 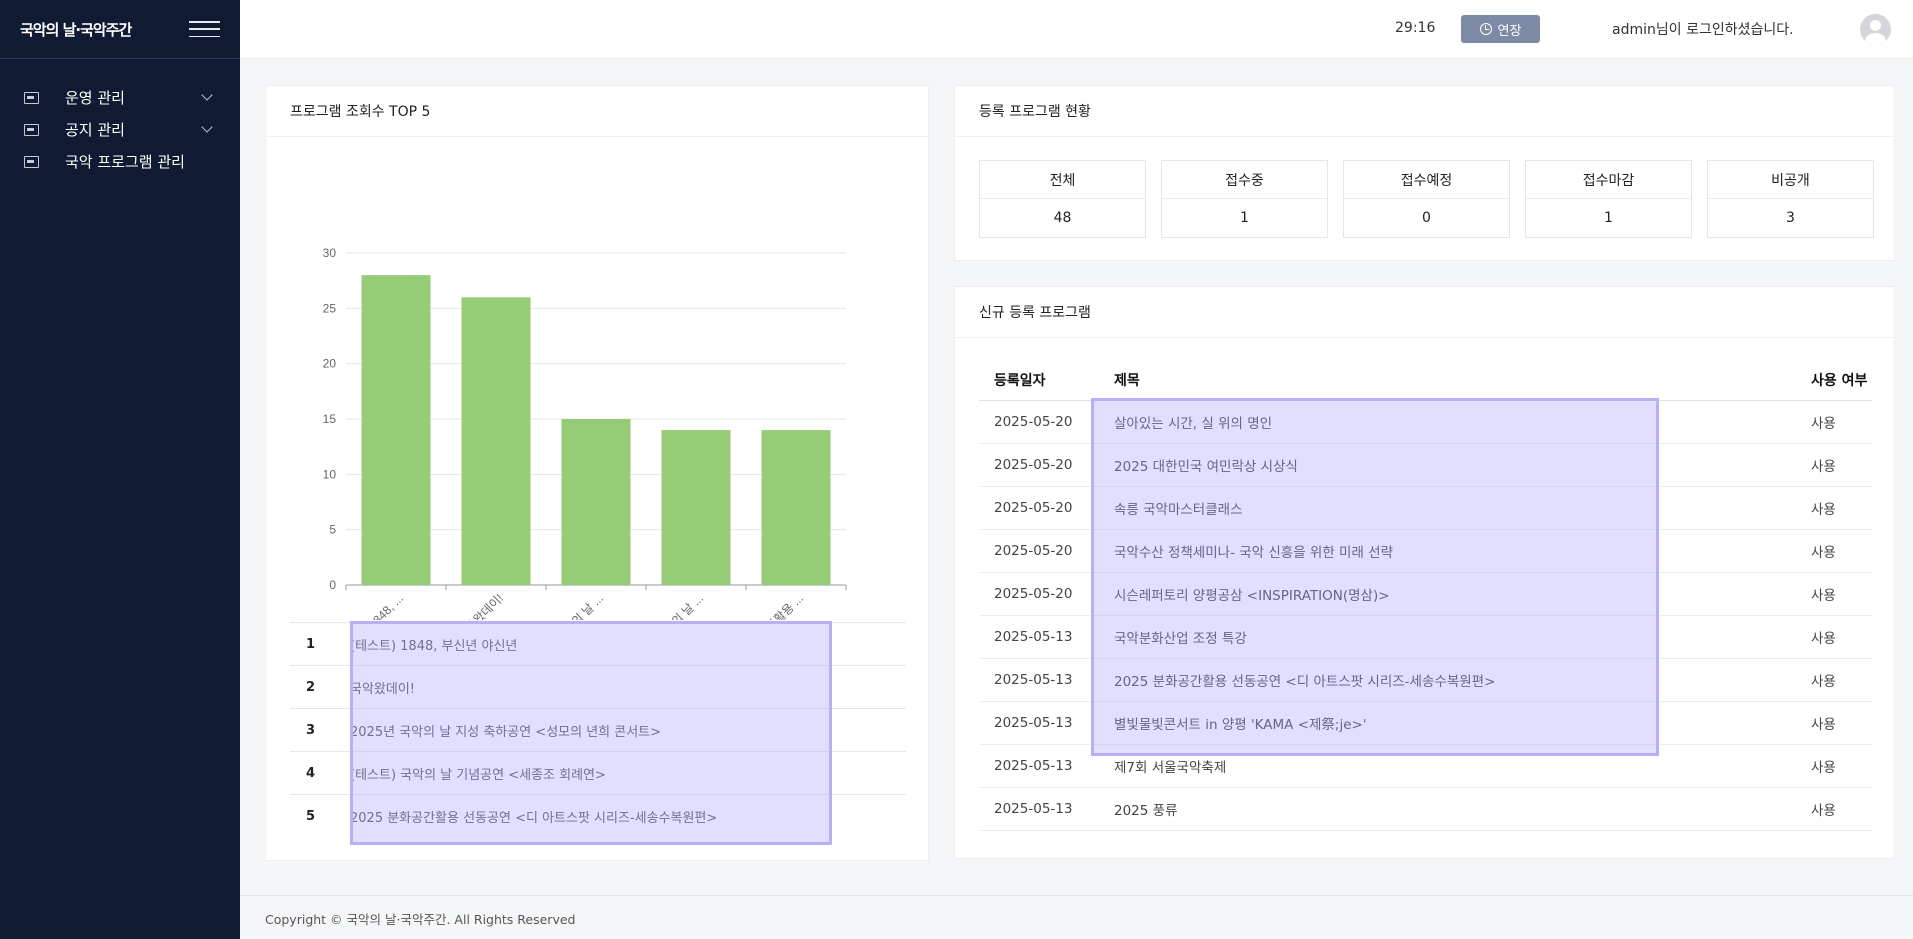 I want to click on clock-icon, so click(x=1485, y=29).